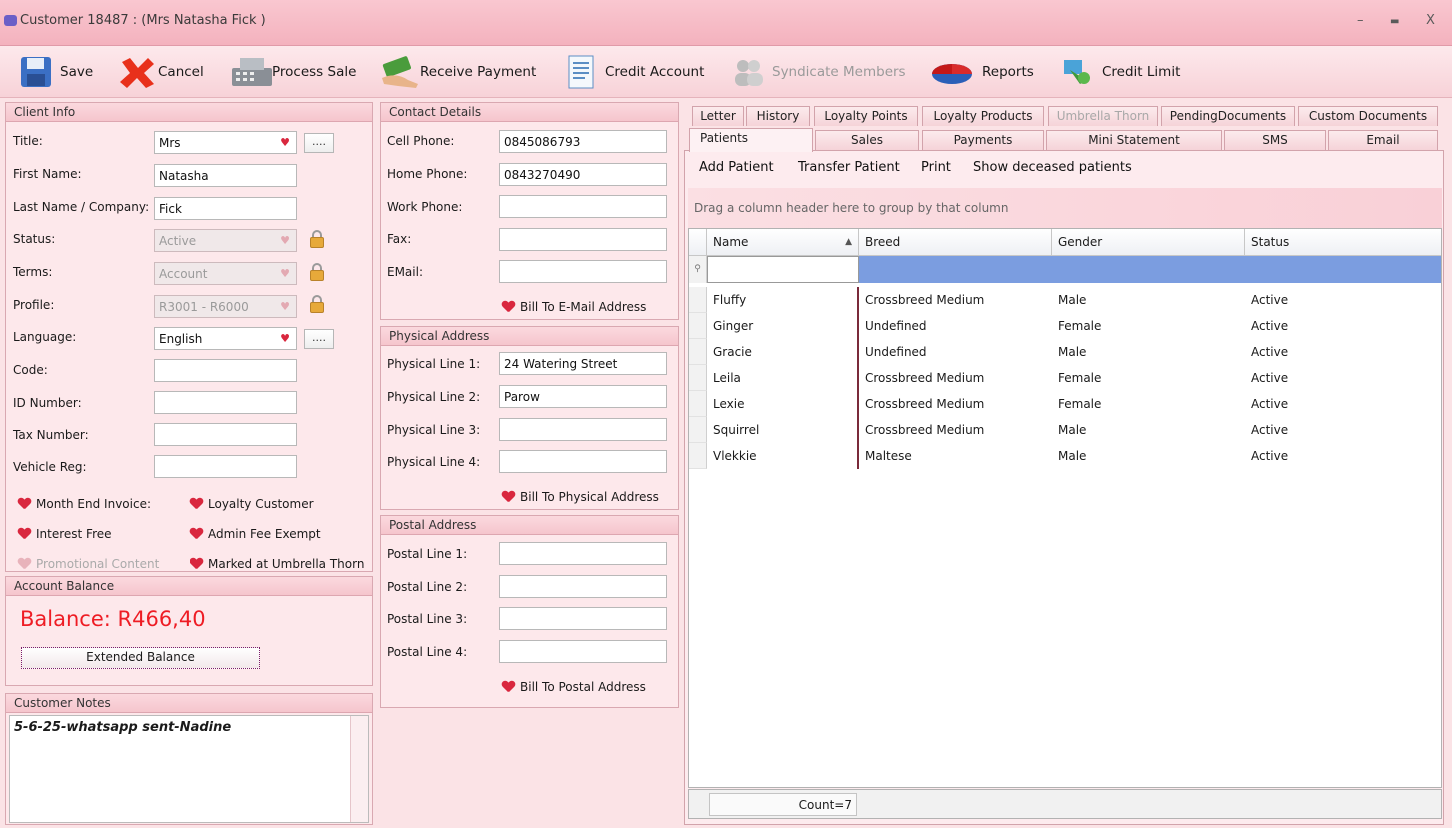 This screenshot has width=1452, height=828. Describe the element at coordinates (751, 140) in the screenshot. I see `tab-patients: Patients` at that location.